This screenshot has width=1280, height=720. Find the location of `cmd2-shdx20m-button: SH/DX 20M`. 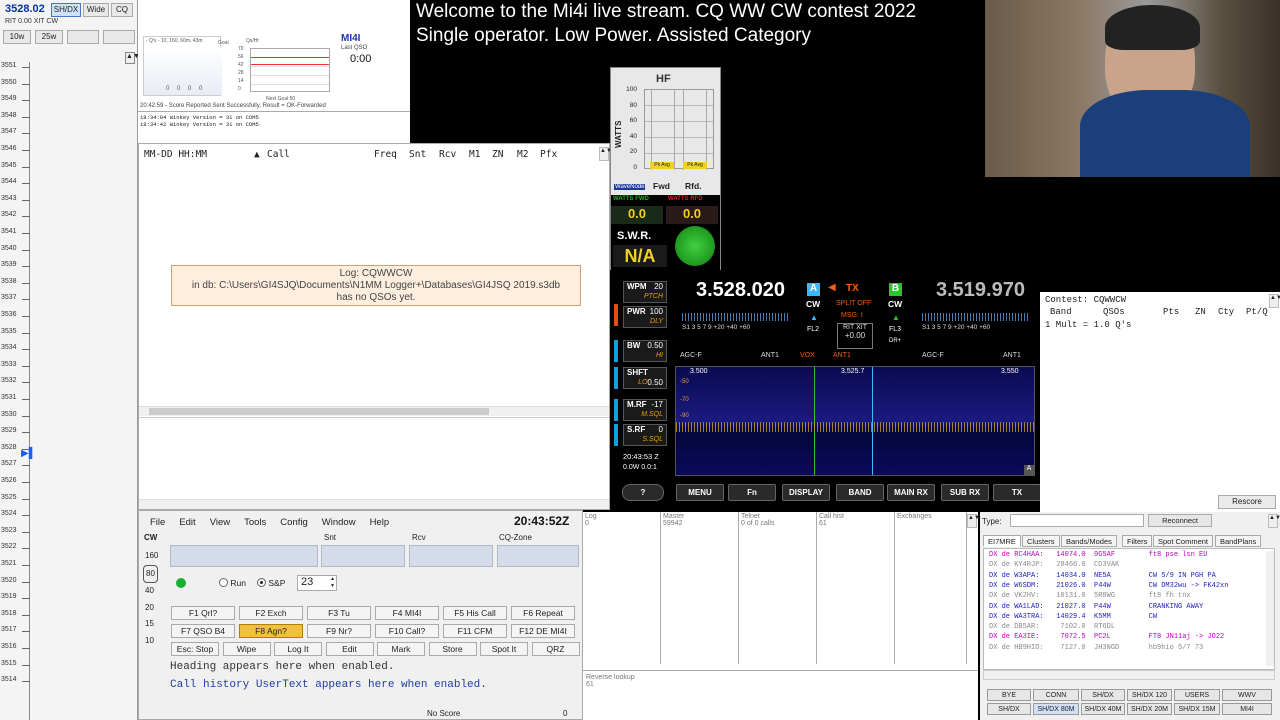

cmd2-shdx20m-button: SH/DX 20M is located at coordinates (1149, 709).